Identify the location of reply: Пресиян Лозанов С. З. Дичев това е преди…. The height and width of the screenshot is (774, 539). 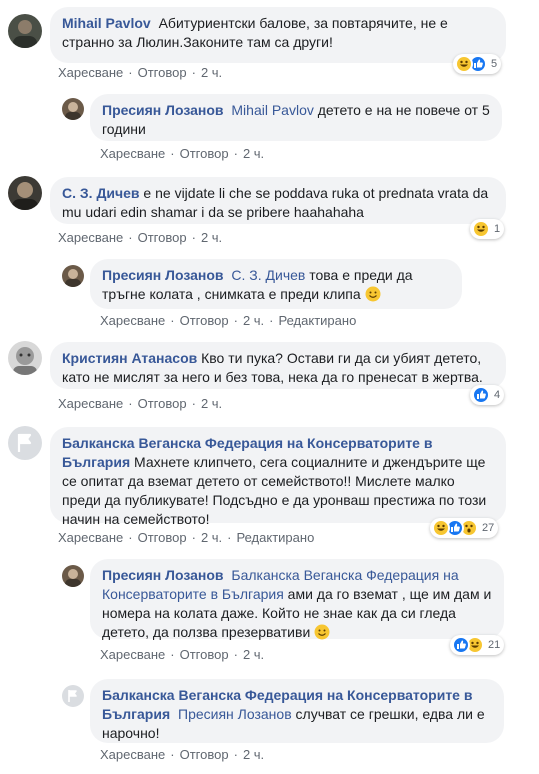
(269, 295).